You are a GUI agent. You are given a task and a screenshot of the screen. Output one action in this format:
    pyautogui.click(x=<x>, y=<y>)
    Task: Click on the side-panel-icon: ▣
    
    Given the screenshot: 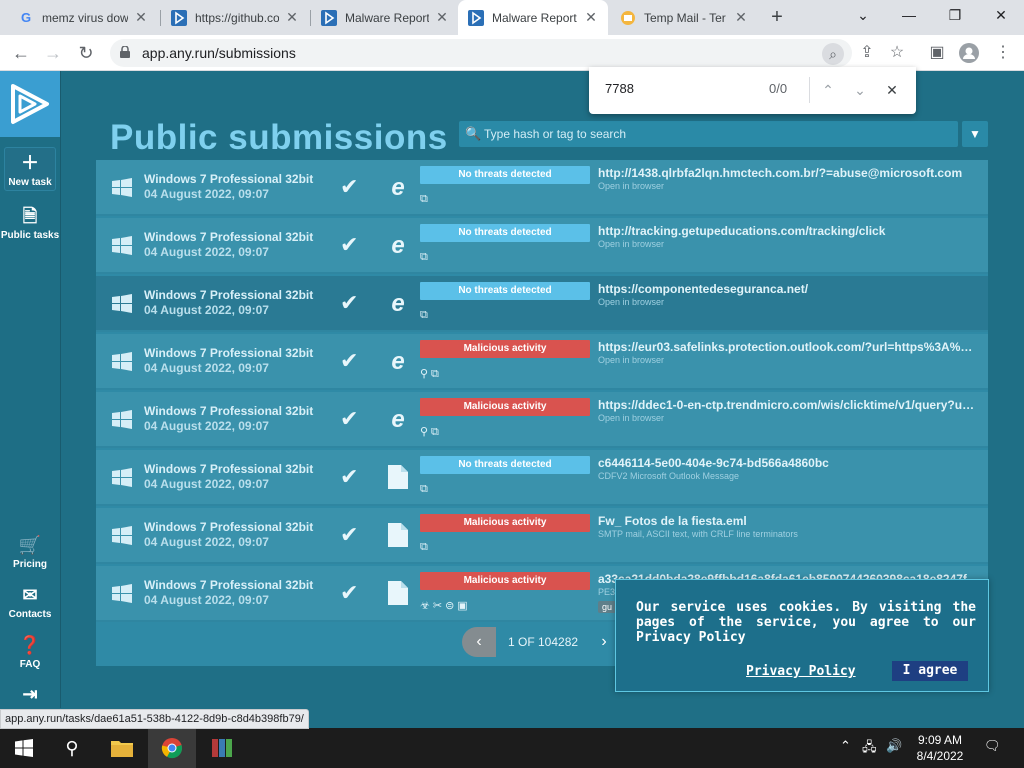 What is the action you would take?
    pyautogui.click(x=937, y=53)
    